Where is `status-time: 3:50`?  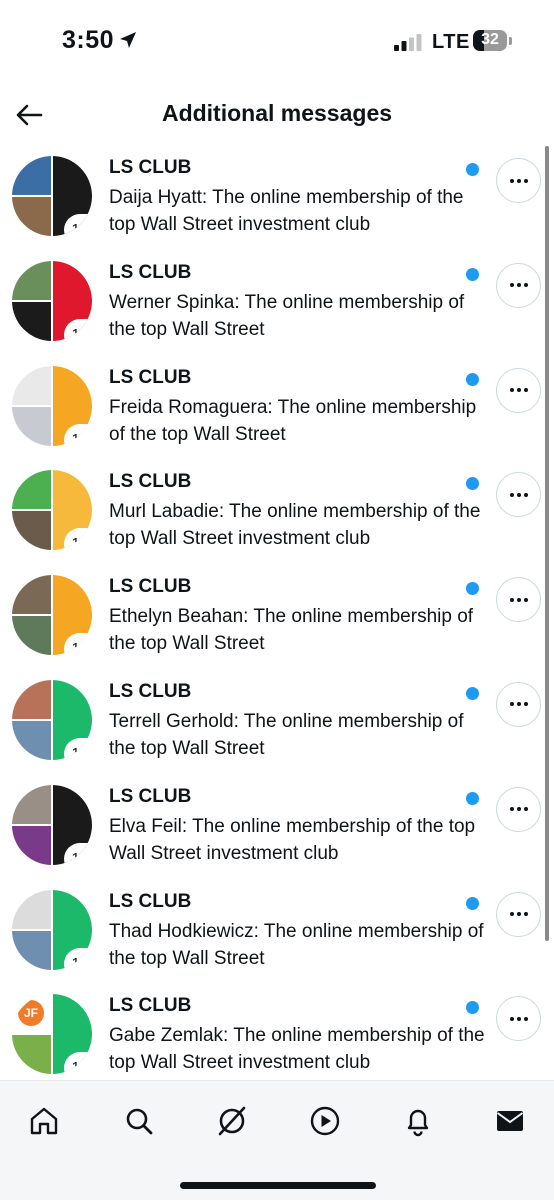
status-time: 3:50 is located at coordinates (88, 40).